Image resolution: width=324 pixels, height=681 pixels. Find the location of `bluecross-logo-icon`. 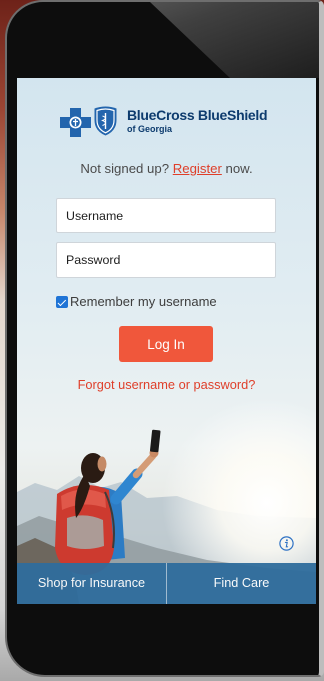

bluecross-logo-icon is located at coordinates (75, 122).